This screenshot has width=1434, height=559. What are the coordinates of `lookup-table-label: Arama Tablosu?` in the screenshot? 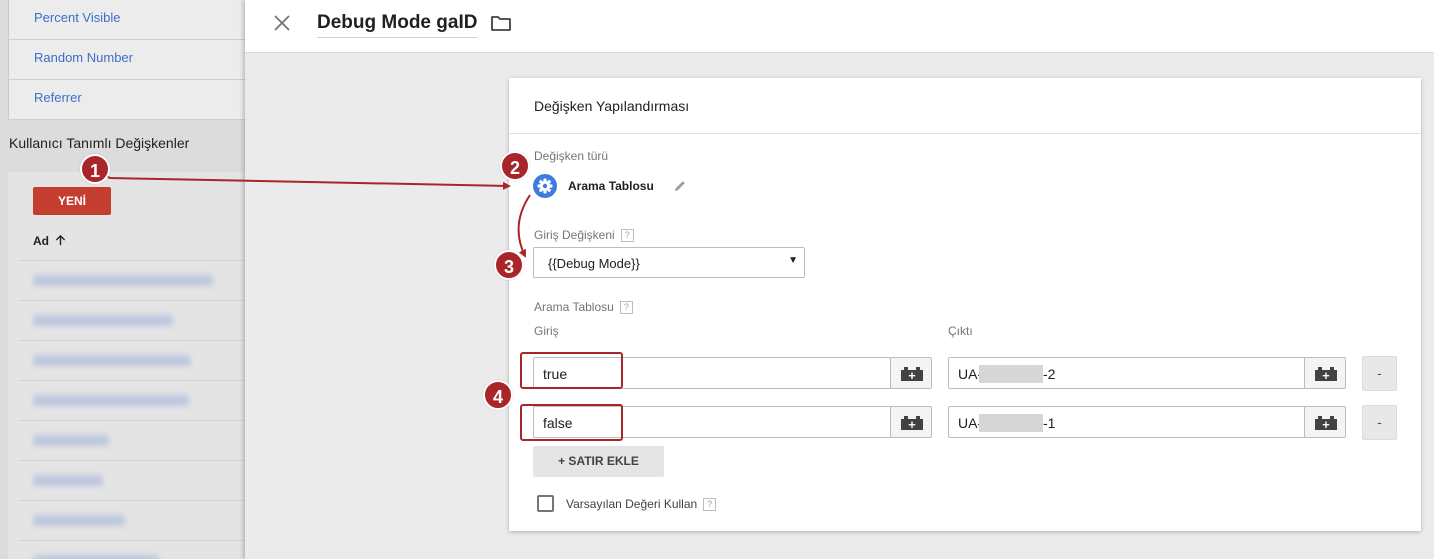 It's located at (583, 307).